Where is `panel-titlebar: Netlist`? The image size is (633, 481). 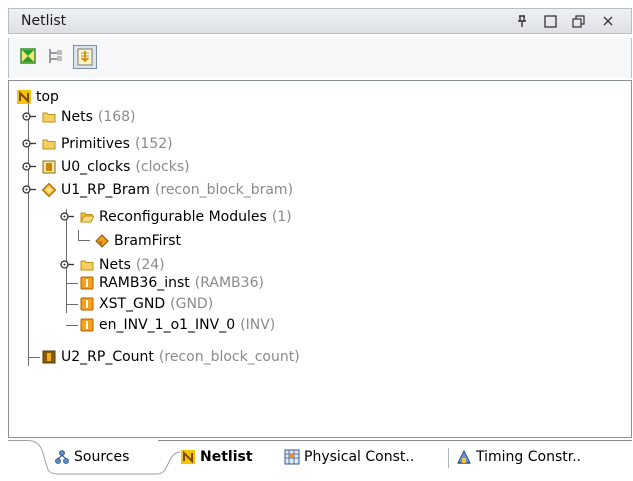 panel-titlebar: Netlist is located at coordinates (320, 21).